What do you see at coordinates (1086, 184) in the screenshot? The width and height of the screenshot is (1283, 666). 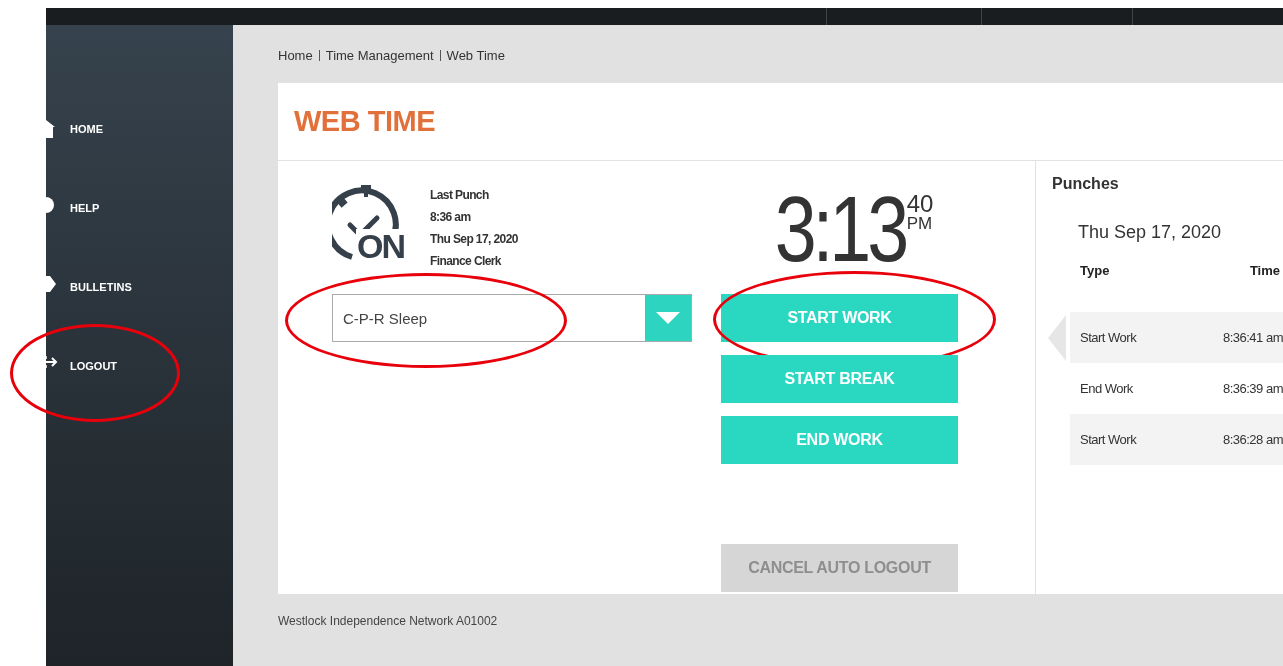 I see `punches-heading: Punches` at bounding box center [1086, 184].